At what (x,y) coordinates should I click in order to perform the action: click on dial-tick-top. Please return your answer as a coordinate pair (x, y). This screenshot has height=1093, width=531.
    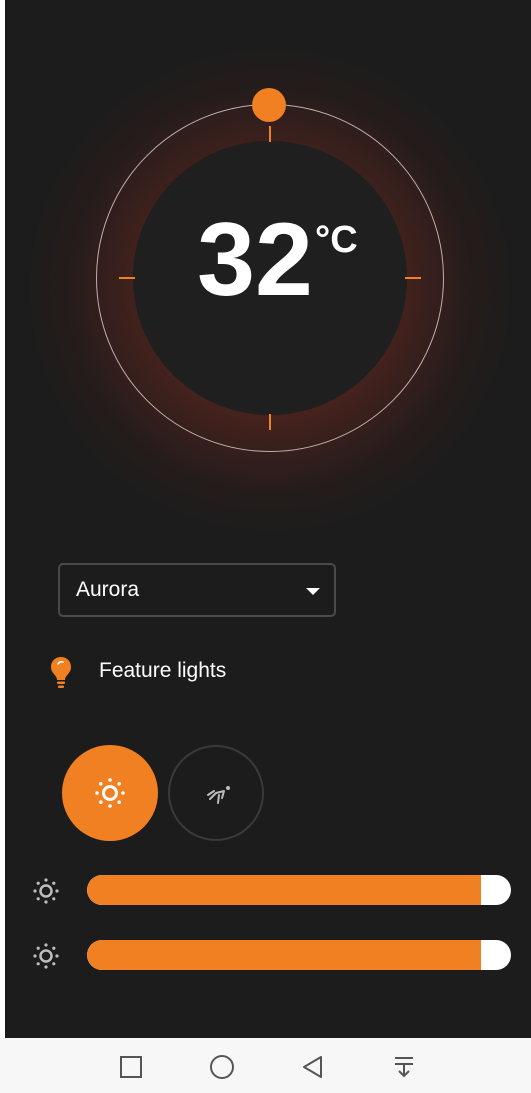
    Looking at the image, I should click on (270, 134).